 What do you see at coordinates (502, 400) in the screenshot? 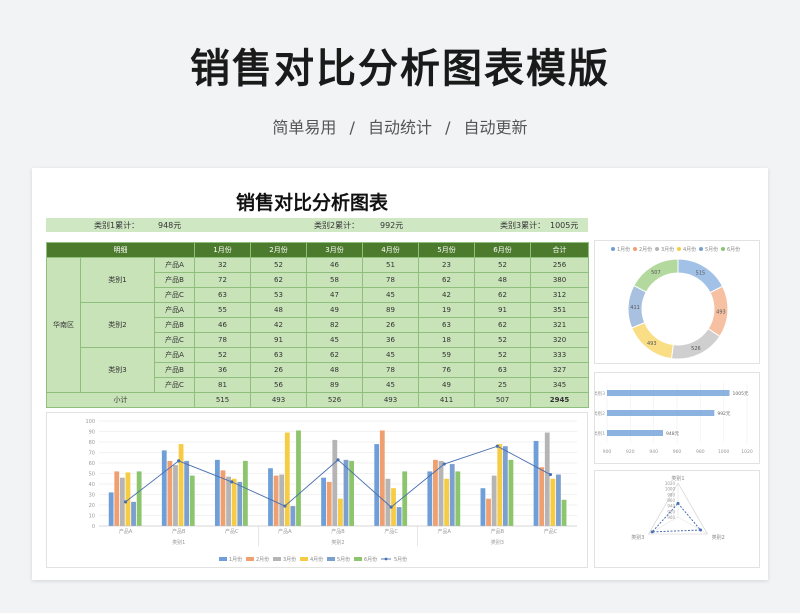
I see `subtotal-cell: 507` at bounding box center [502, 400].